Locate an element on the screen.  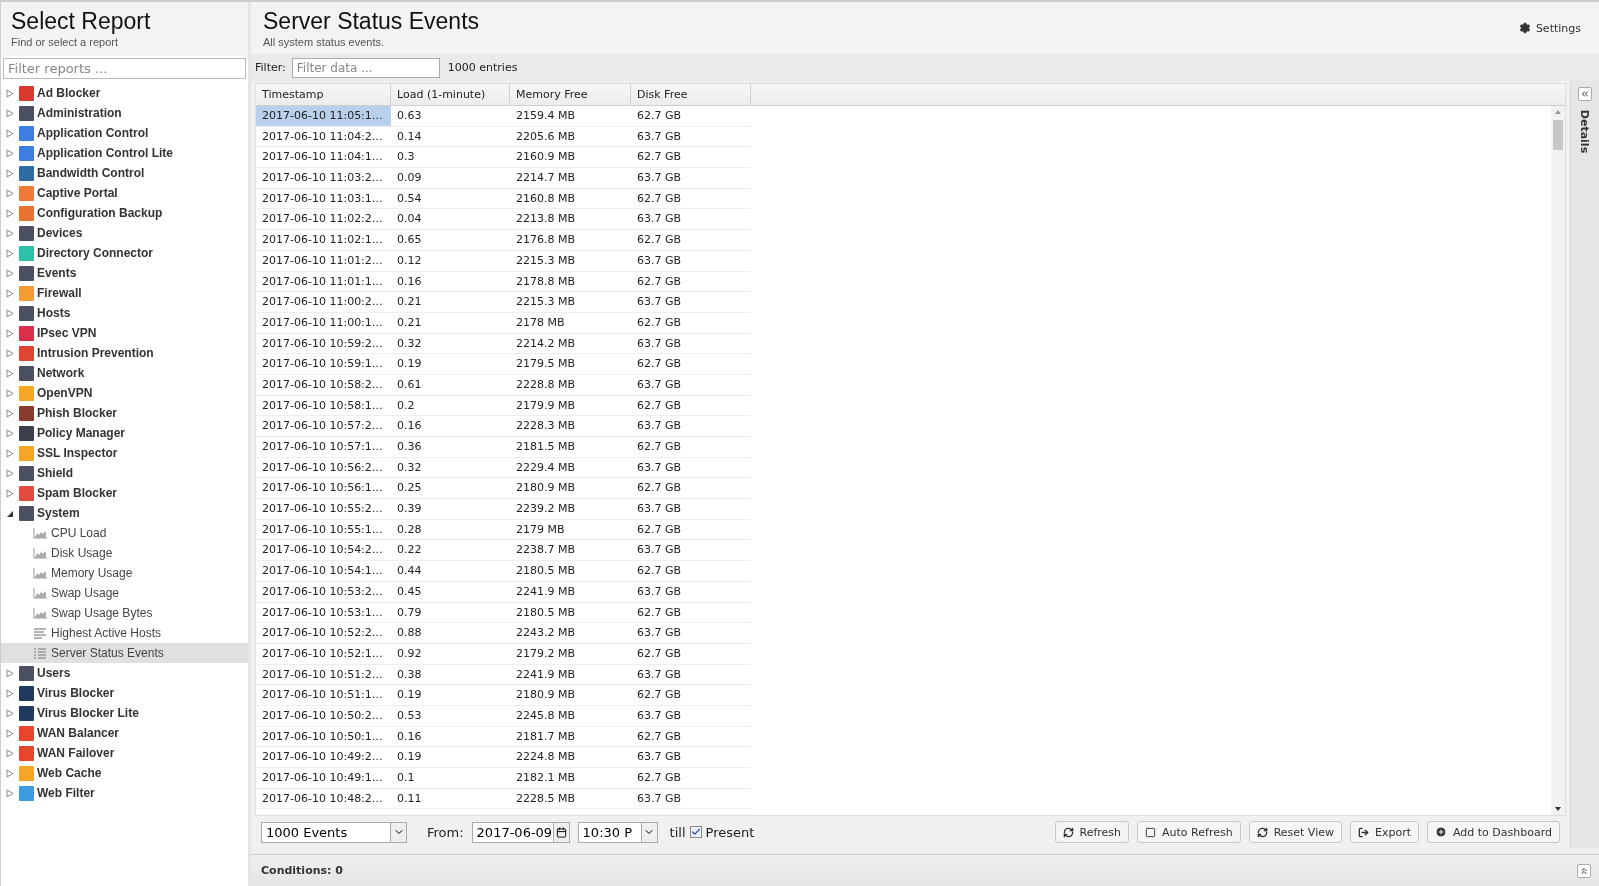
chevrons-up-icon is located at coordinates (1584, 870).